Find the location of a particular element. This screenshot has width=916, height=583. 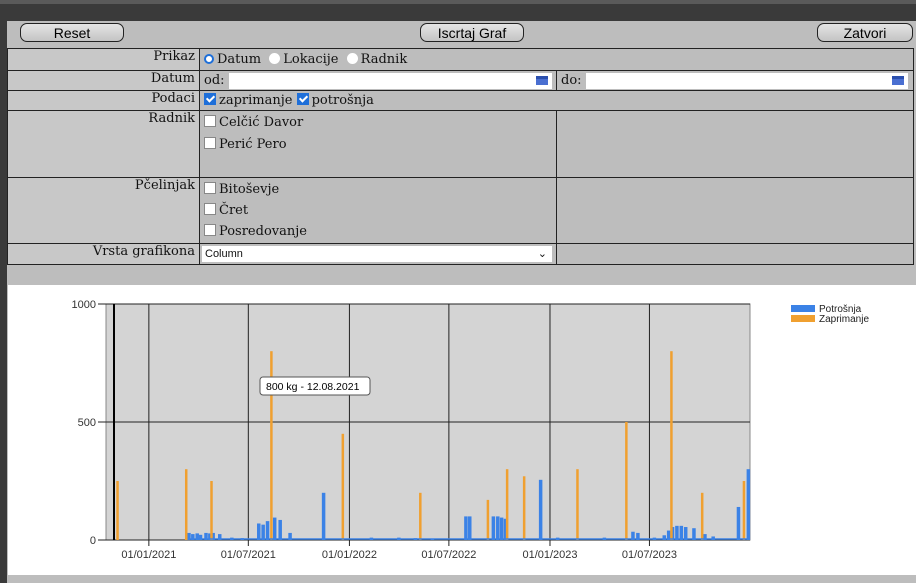

legend-label: Zaprimanje is located at coordinates (844, 319).